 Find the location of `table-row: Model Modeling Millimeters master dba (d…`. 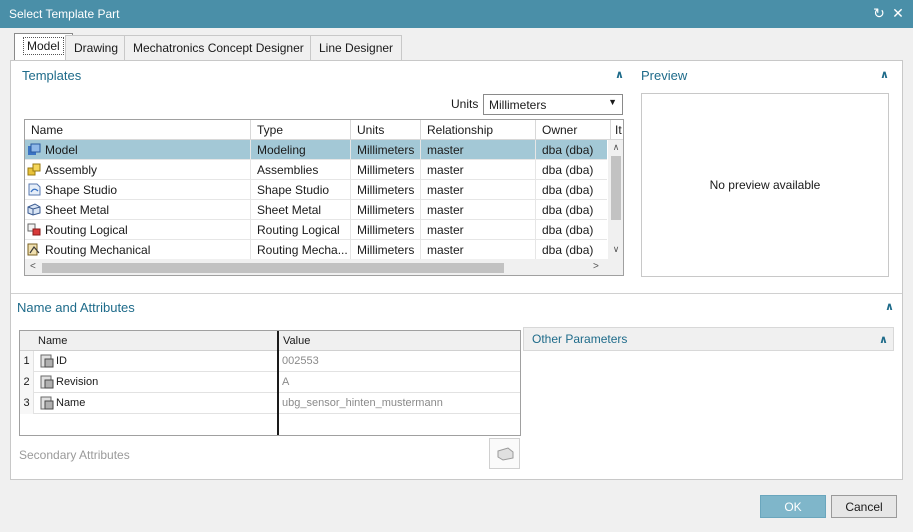

table-row: Model Modeling Millimeters master dba (d… is located at coordinates (316, 150).